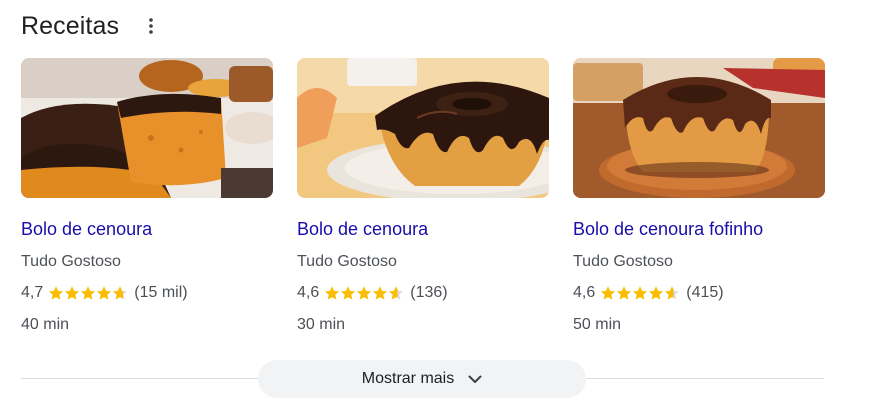 The image size is (870, 402). I want to click on recipes-header: Receitas, so click(92, 26).